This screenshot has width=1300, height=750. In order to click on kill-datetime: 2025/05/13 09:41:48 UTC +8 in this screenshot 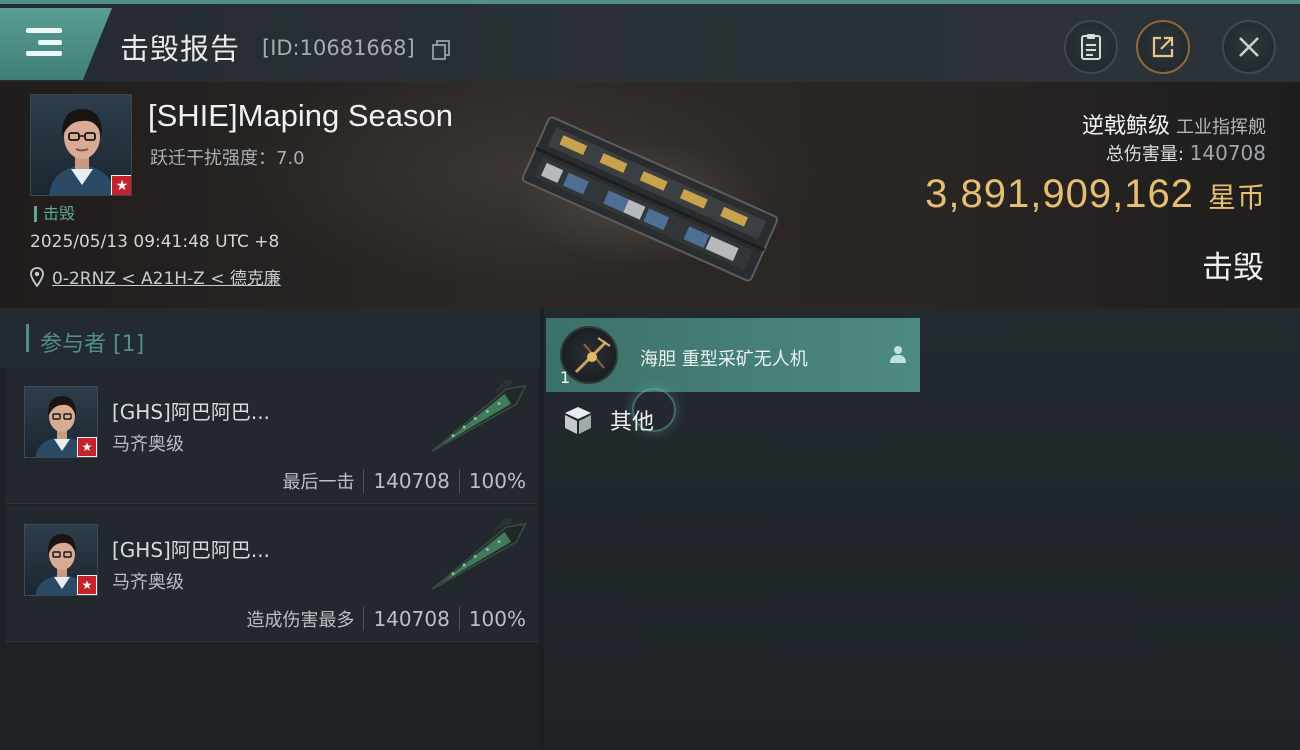, I will do `click(155, 242)`.